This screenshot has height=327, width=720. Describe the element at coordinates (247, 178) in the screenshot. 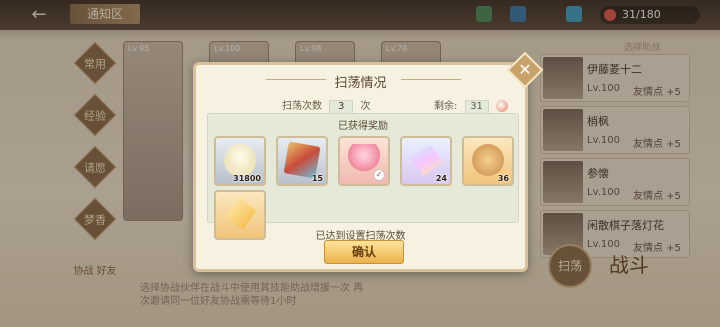

I see `reward-quantity: 31800` at that location.